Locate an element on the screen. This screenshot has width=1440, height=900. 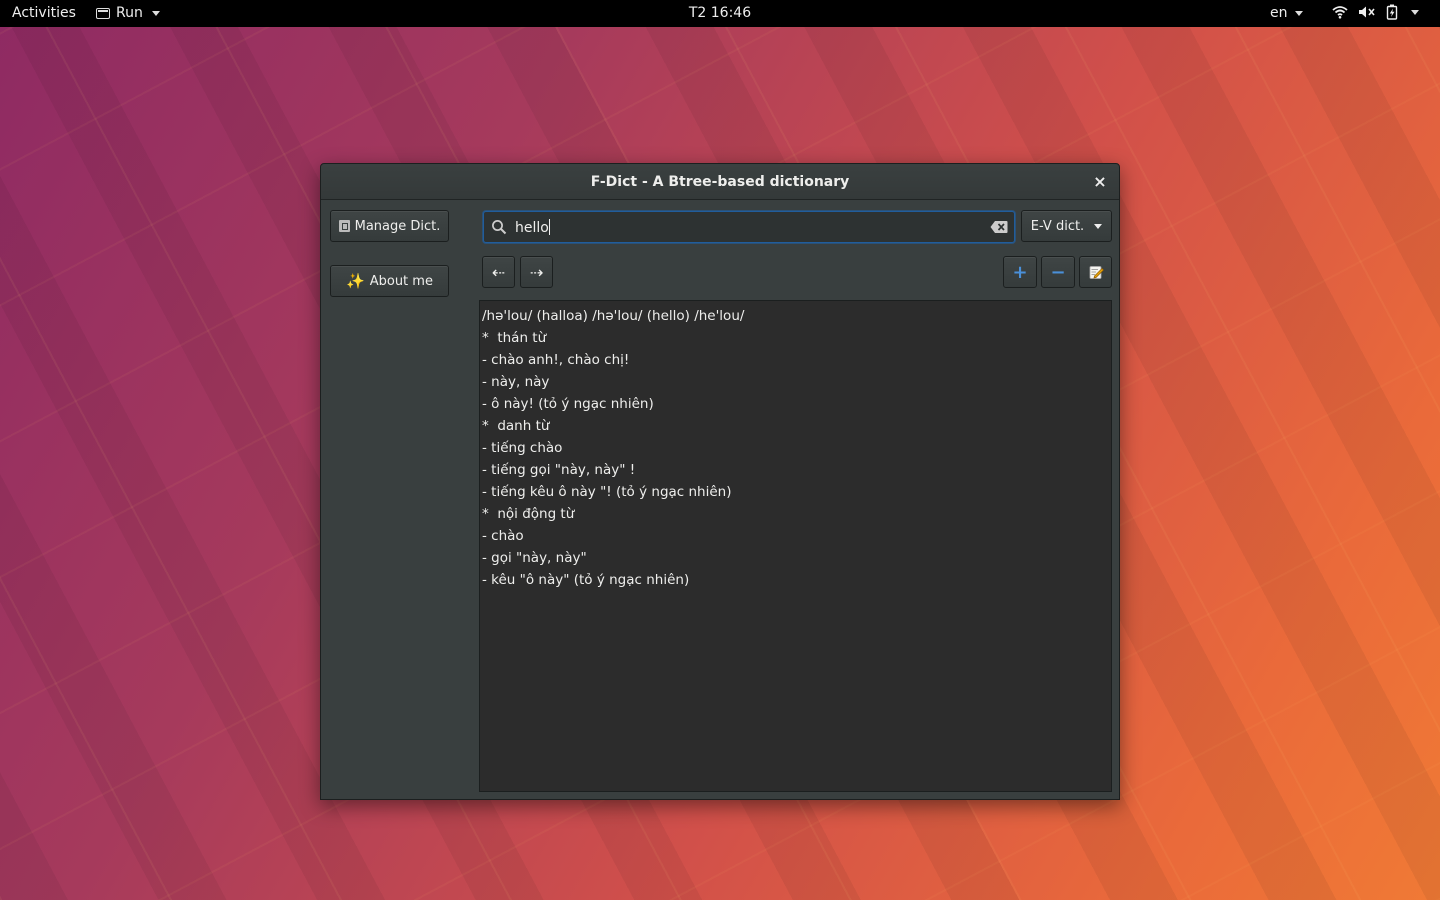
minus-icon: − is located at coordinates (1058, 272).